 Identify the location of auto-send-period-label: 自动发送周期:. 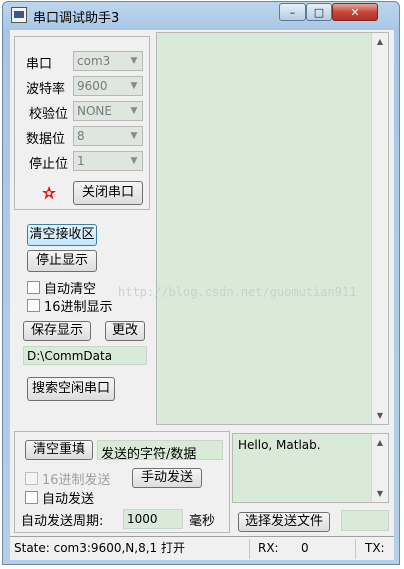
(62, 521).